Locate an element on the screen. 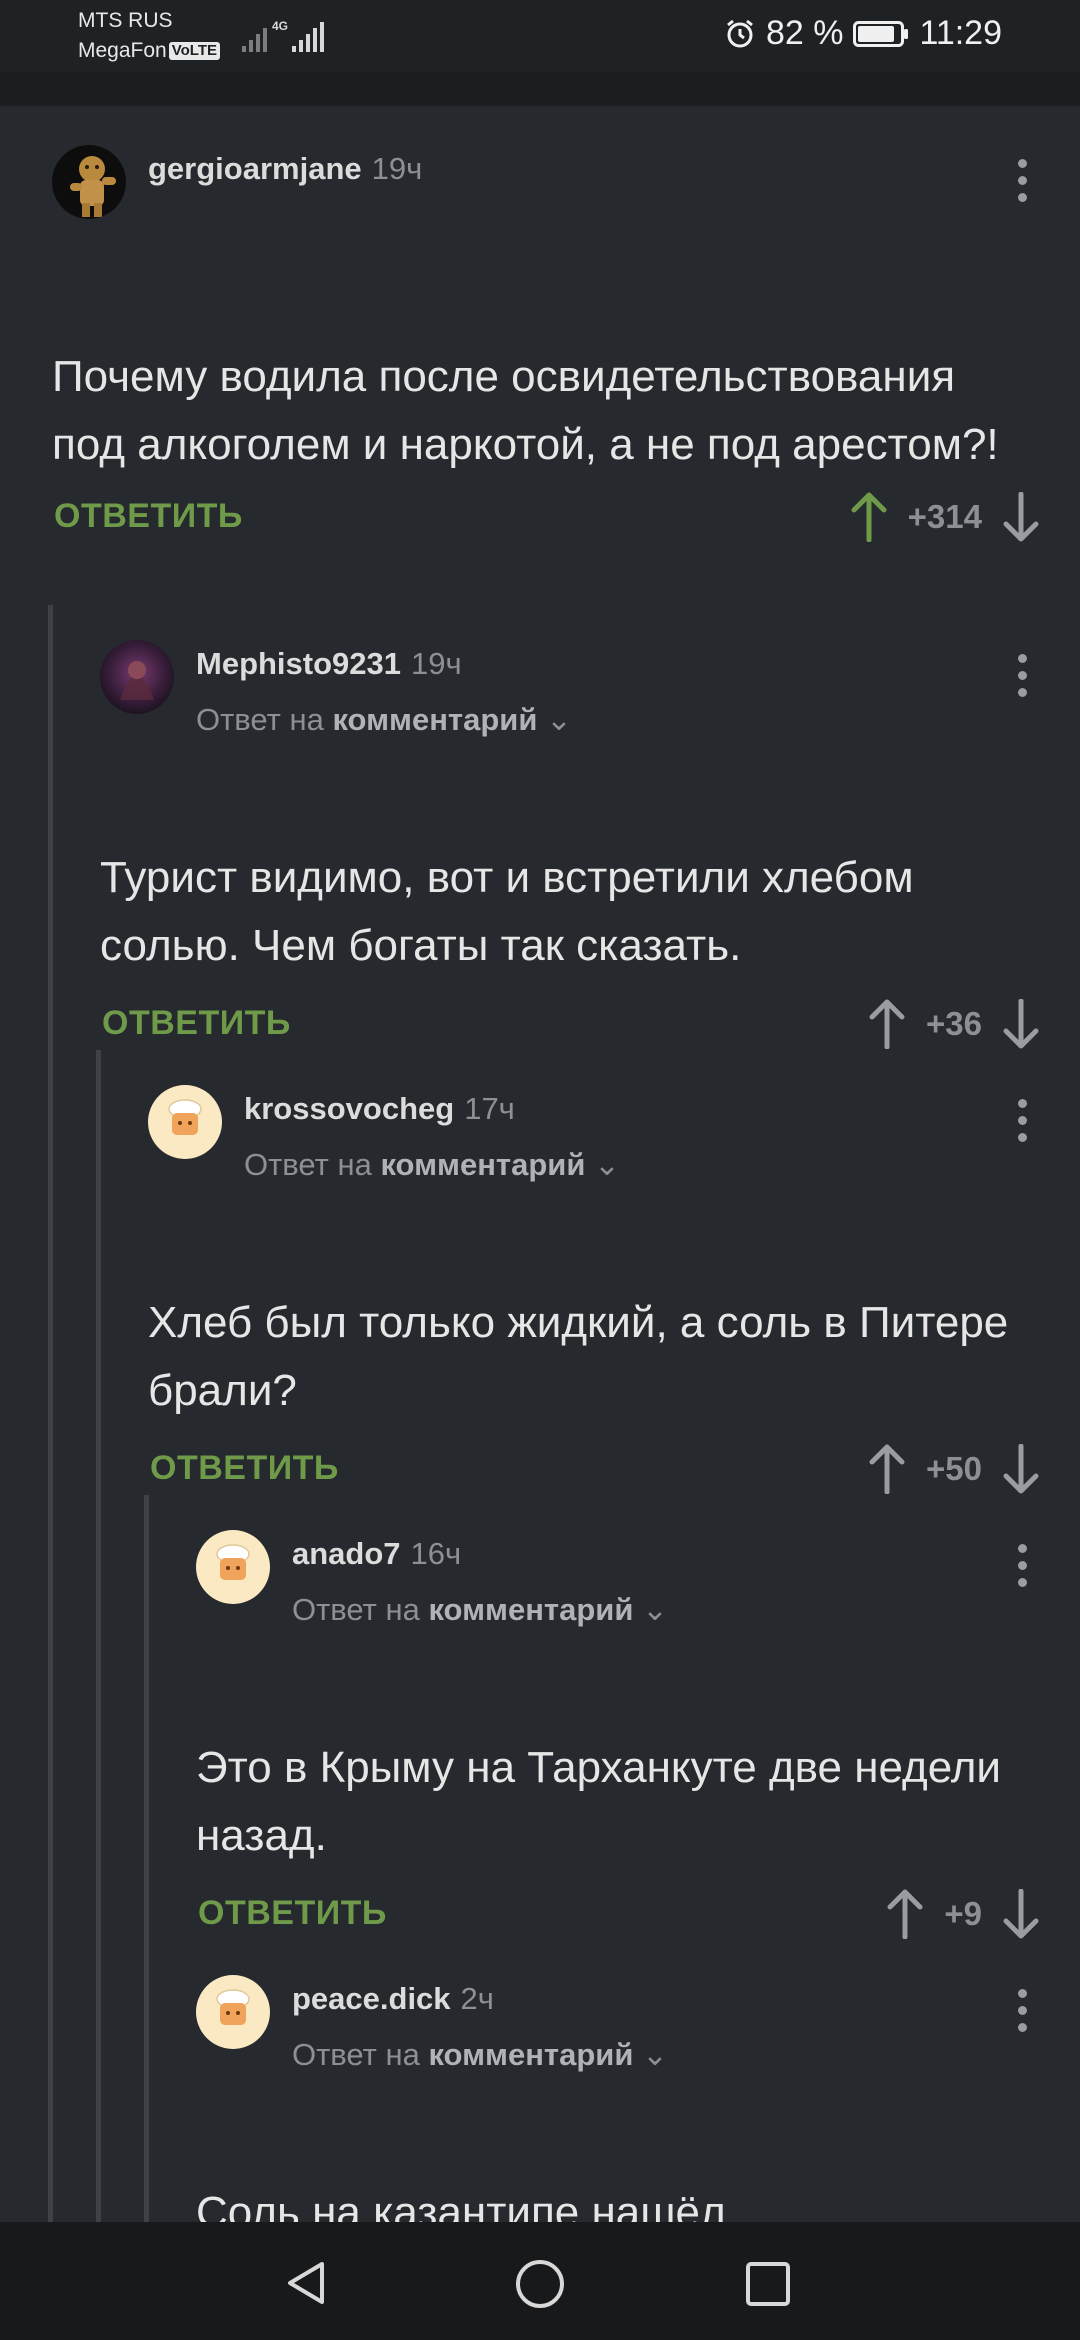  comment-header: Mephisto9231 19ч Ответ на комментарий ⌄ is located at coordinates (590, 688).